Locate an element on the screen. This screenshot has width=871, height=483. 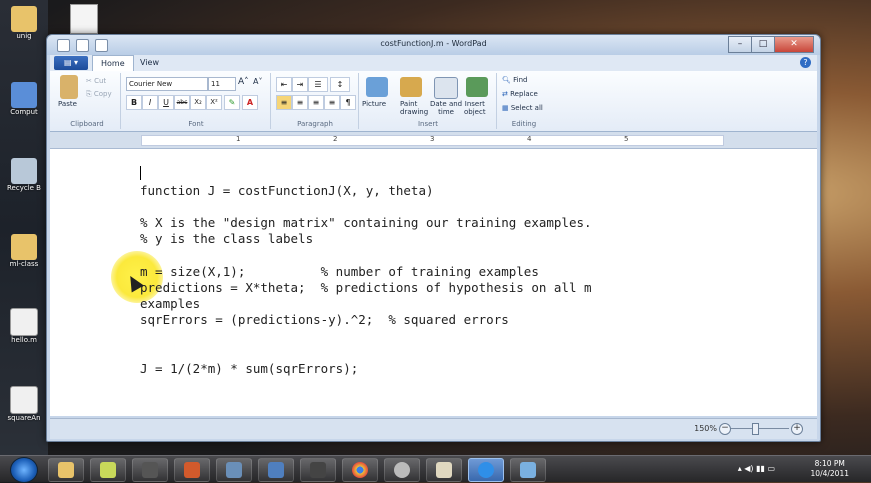
taskbar-tool is located at coordinates (234, 470).